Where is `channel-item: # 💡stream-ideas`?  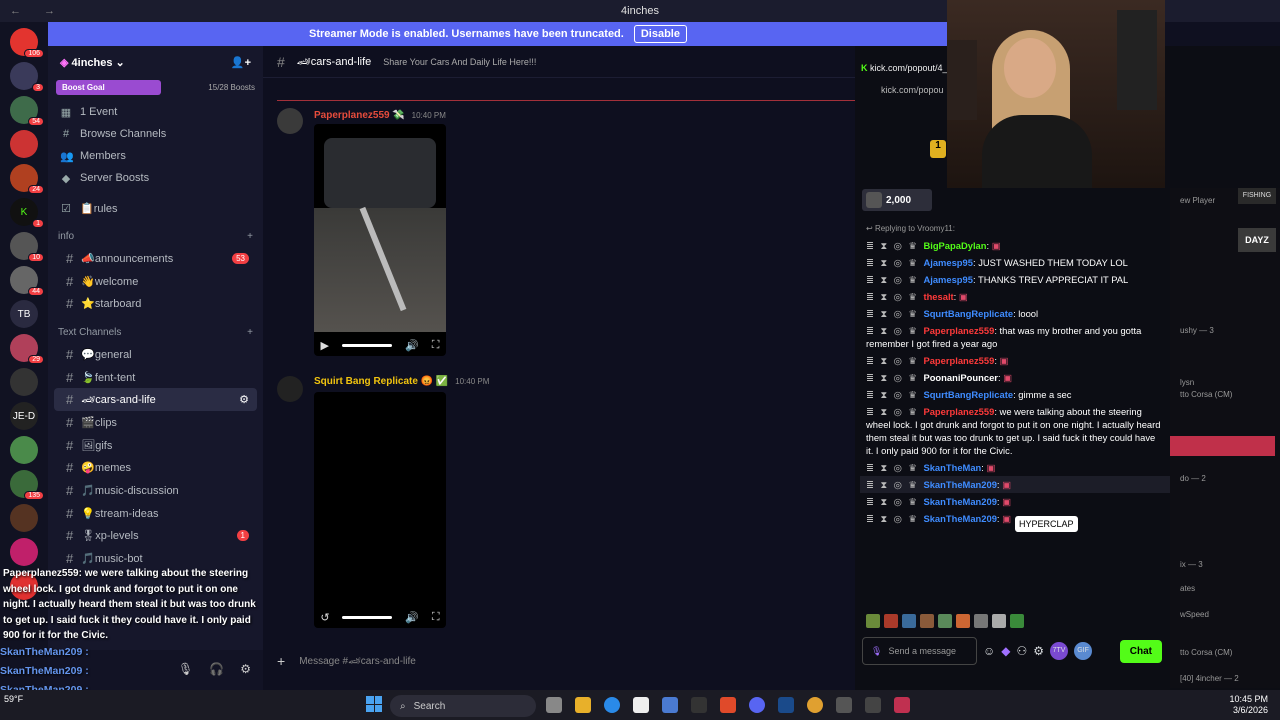 channel-item: # 💡stream-ideas is located at coordinates (155, 513).